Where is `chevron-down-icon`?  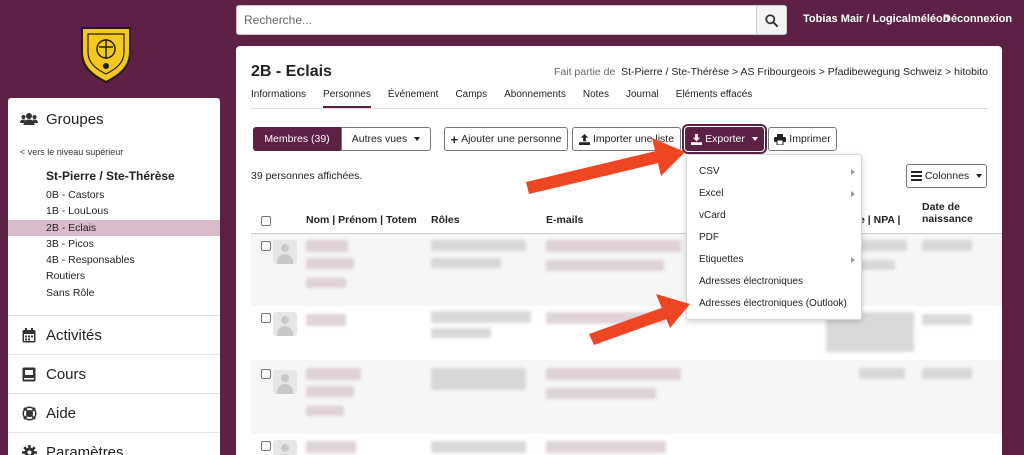 chevron-down-icon is located at coordinates (417, 139).